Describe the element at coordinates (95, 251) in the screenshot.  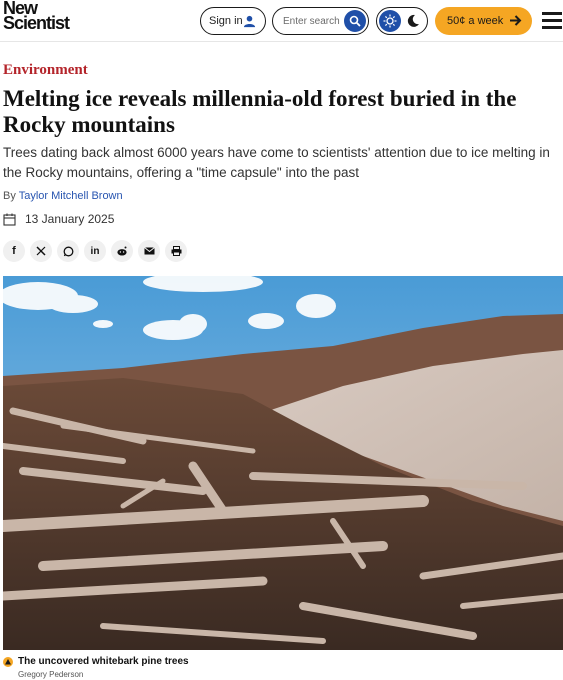
I see `linkedin-icon: in` at that location.